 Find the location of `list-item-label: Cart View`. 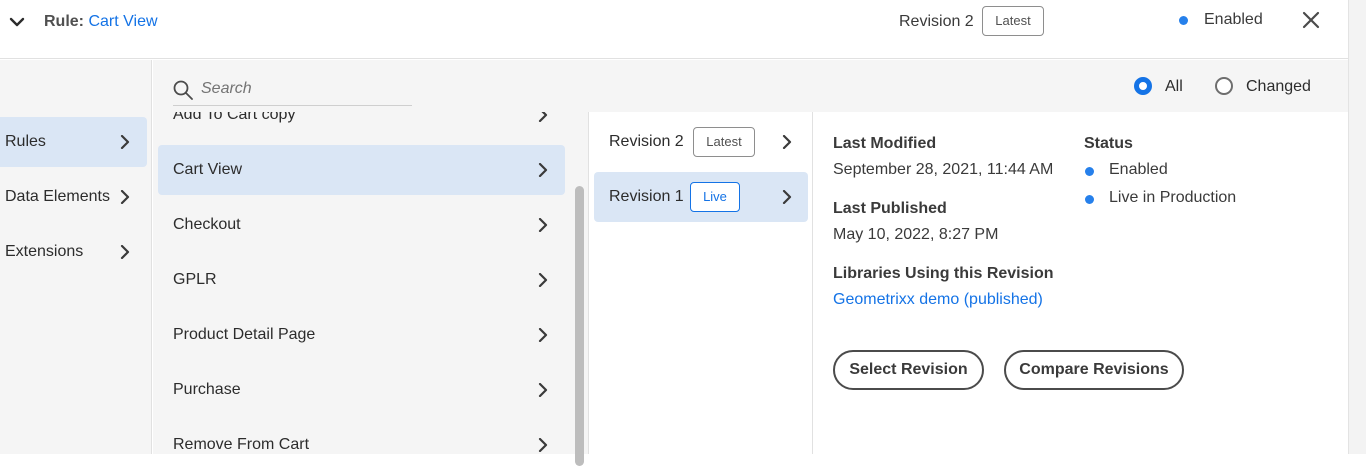

list-item-label: Cart View is located at coordinates (208, 169).